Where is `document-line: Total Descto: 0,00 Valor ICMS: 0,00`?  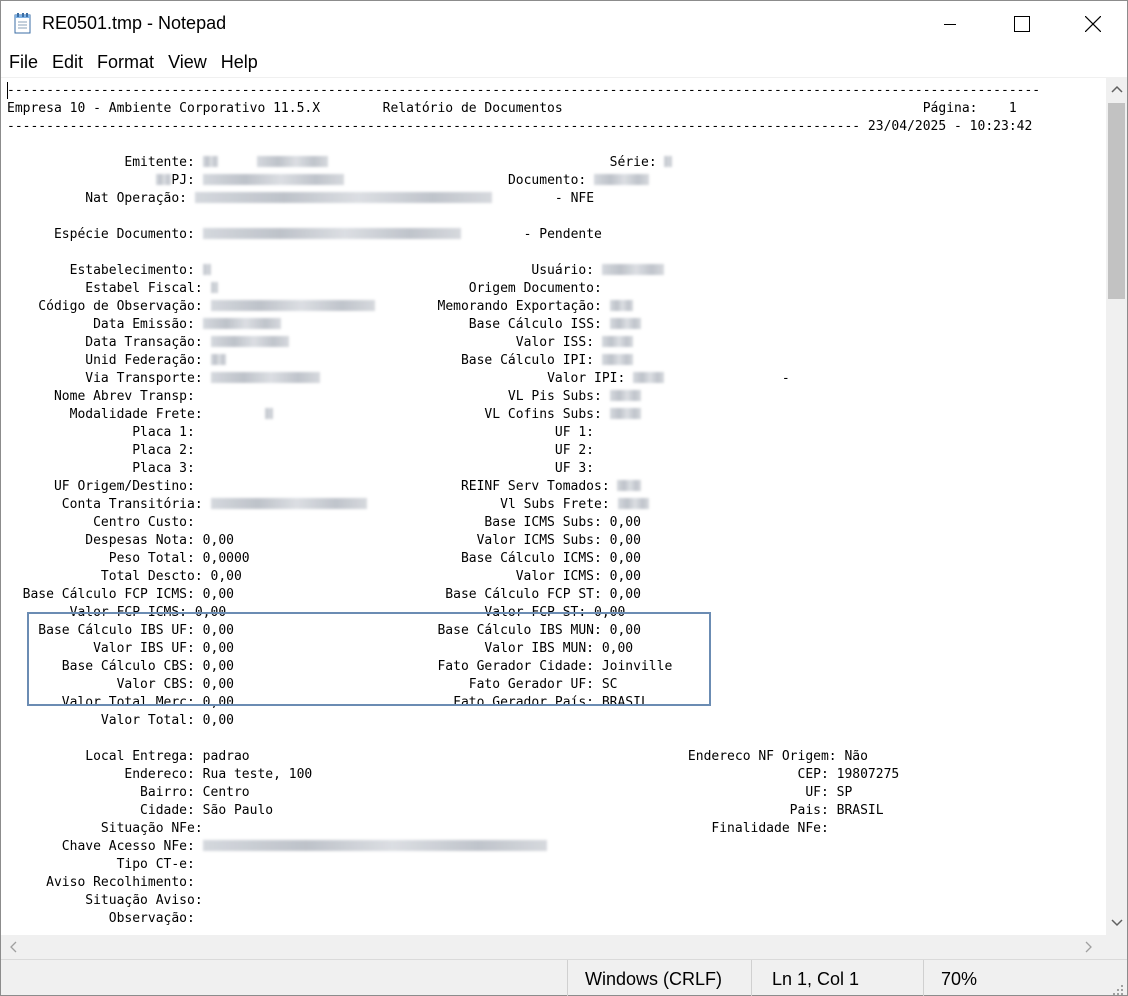
document-line: Total Descto: 0,00 Valor ICMS: 0,00 is located at coordinates (523, 577).